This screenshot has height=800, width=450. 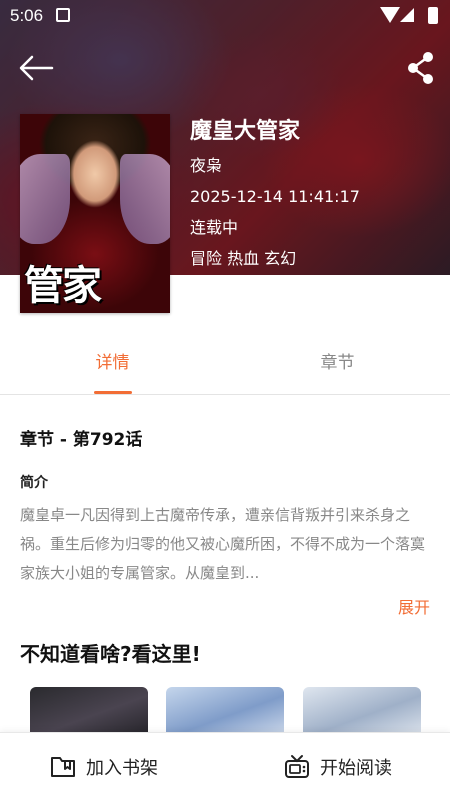 I want to click on book-author: 夜枭, so click(x=206, y=165).